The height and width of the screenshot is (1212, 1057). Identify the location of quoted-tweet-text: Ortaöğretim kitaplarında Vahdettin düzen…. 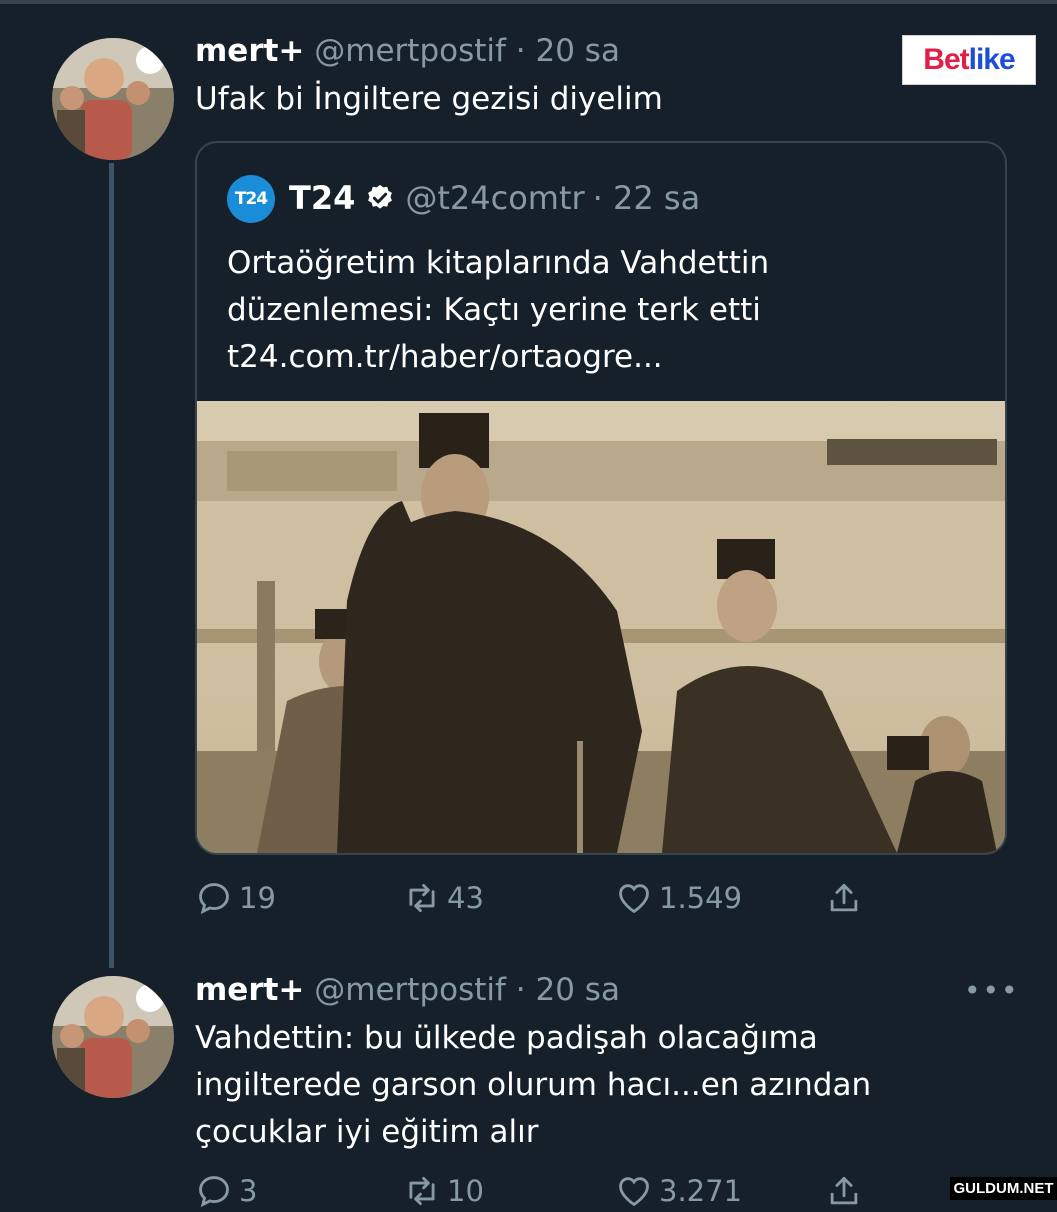
(498, 310).